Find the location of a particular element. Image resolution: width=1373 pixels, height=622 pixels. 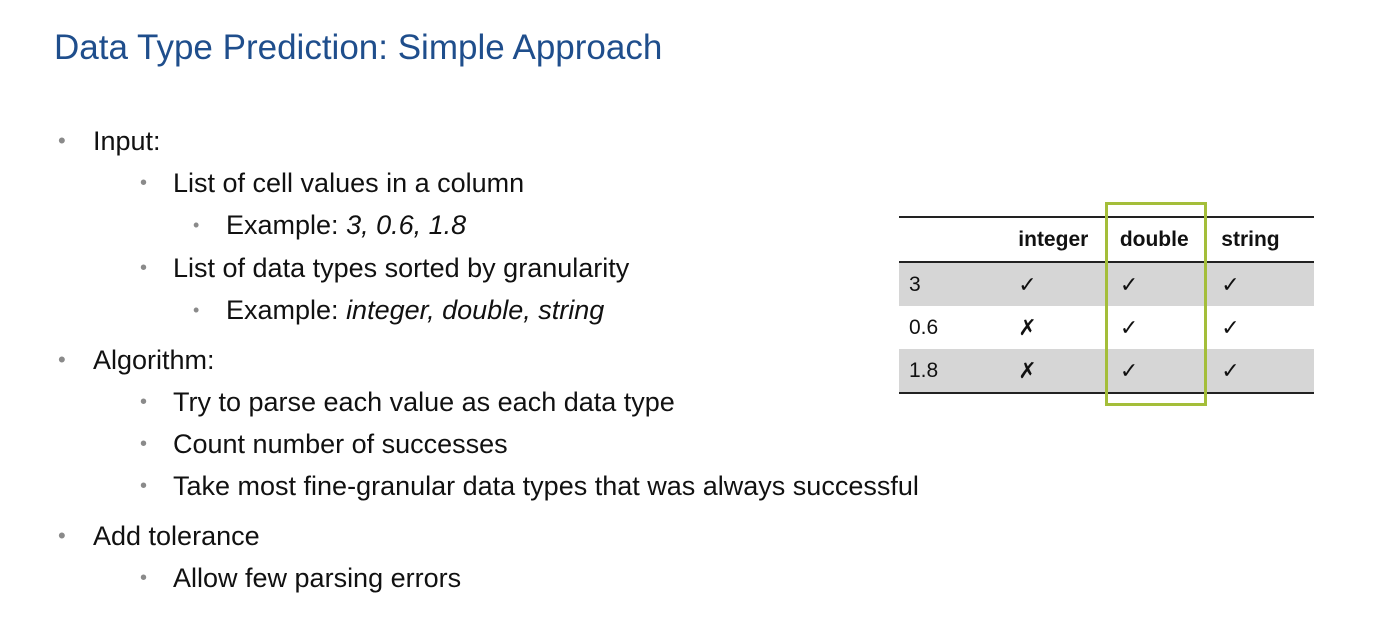

table-header-cell is located at coordinates (954, 239).